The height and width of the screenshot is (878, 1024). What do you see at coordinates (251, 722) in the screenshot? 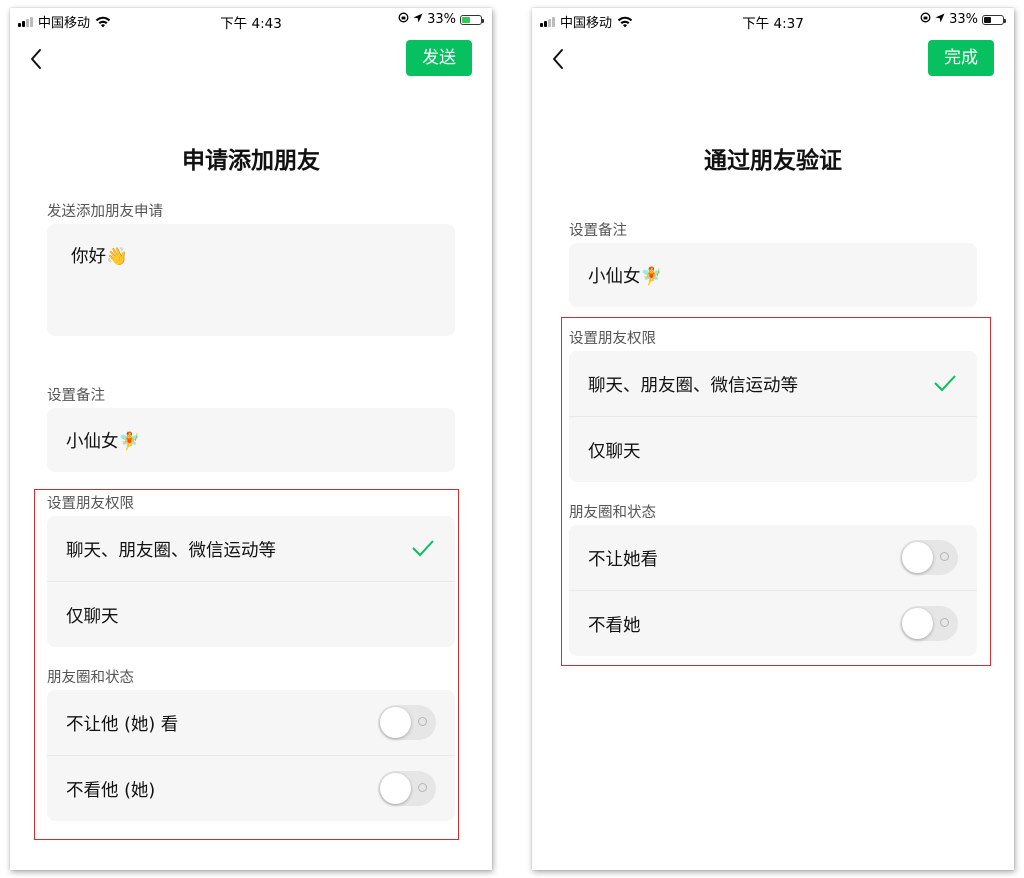
I see `moments-option-hide-mine: 不让他 (她) 看` at bounding box center [251, 722].